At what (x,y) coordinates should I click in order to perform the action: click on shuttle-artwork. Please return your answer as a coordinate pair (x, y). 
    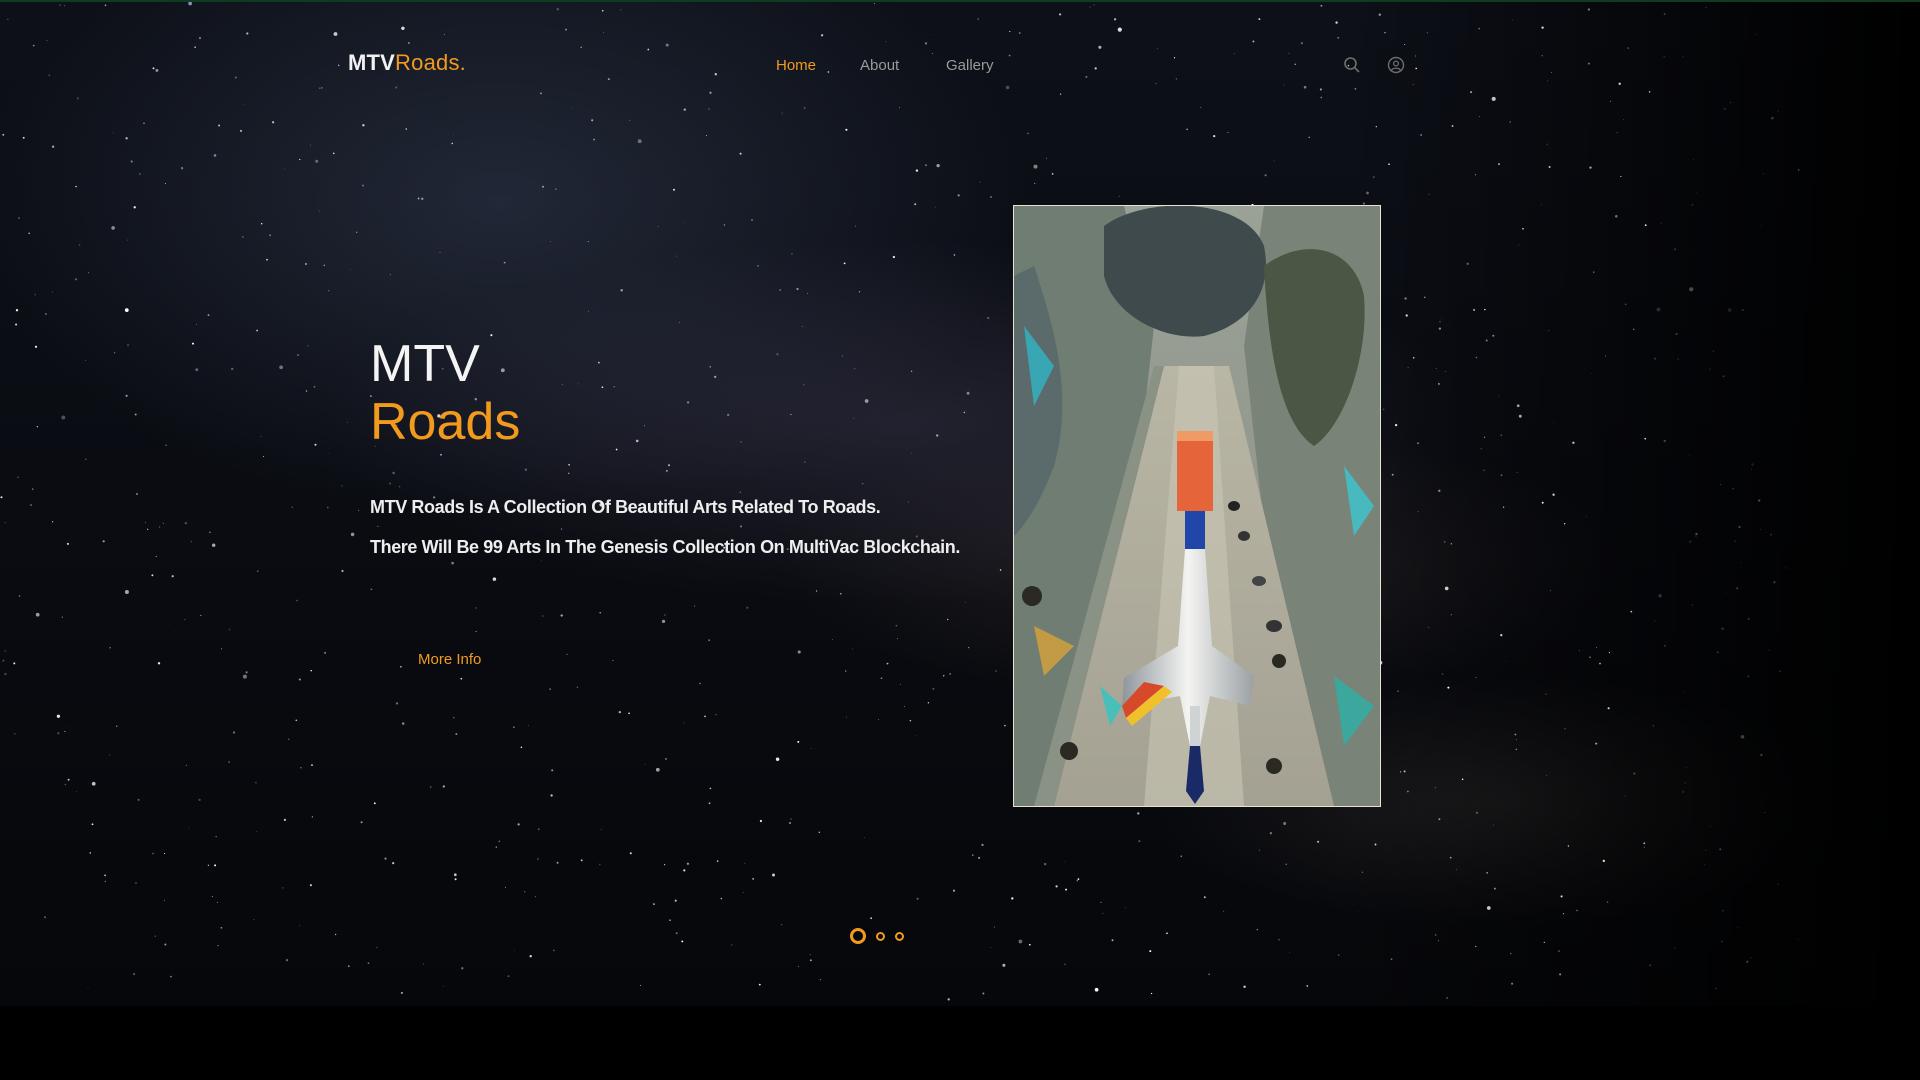
    Looking at the image, I should click on (1197, 506).